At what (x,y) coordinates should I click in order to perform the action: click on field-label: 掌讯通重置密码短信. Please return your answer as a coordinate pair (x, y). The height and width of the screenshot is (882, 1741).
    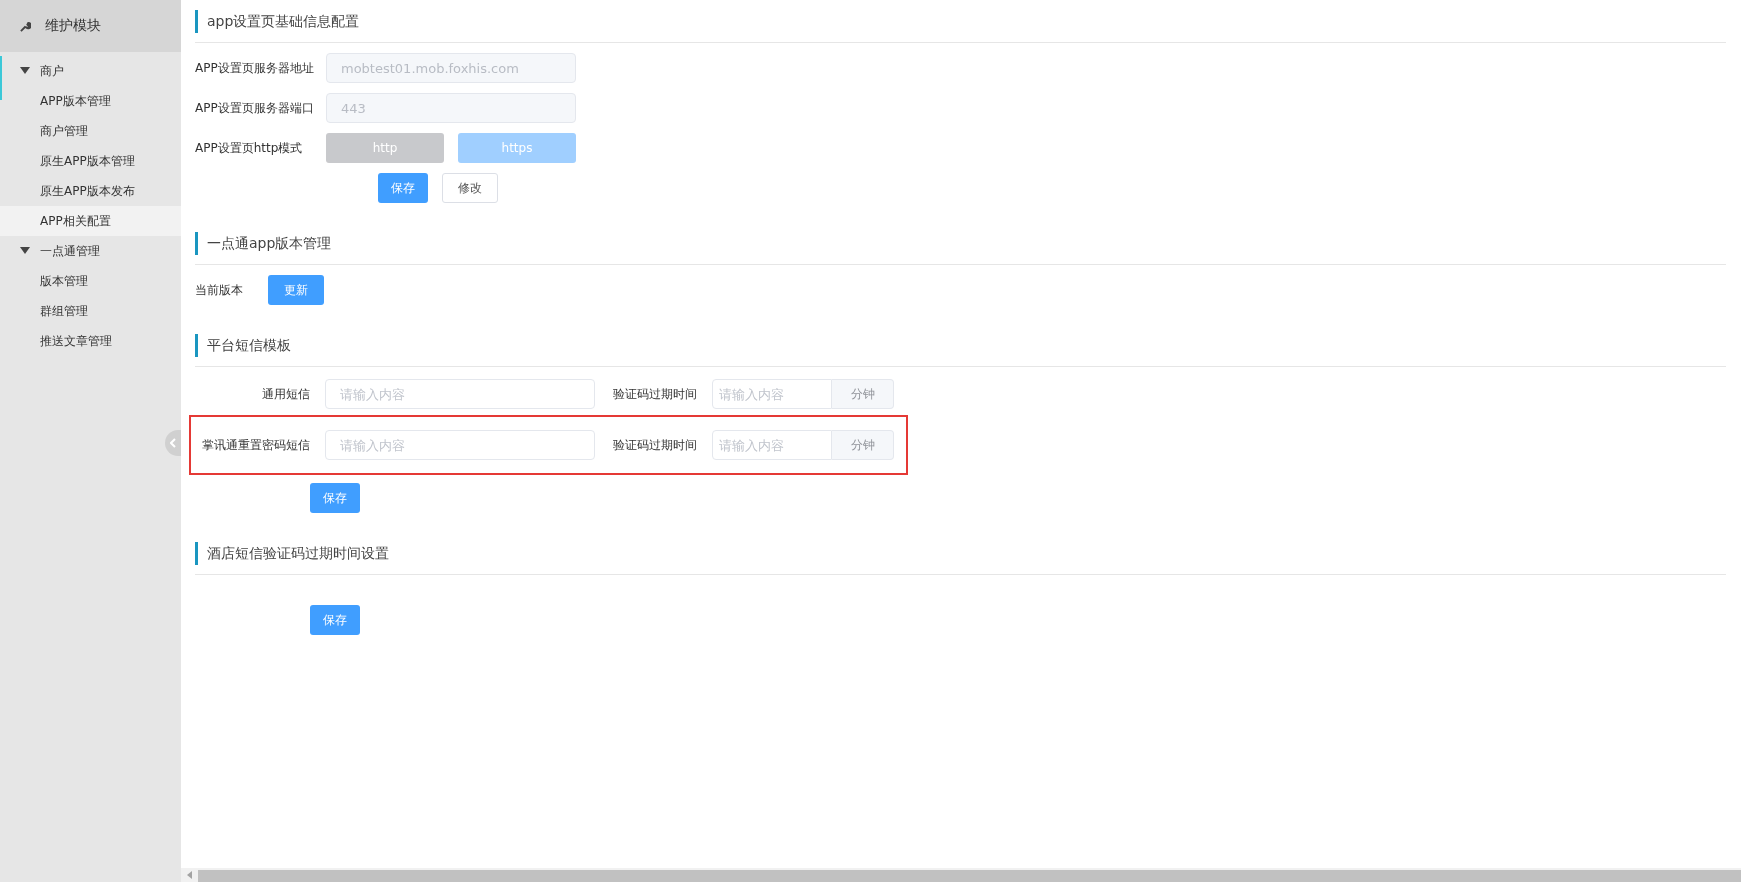
    Looking at the image, I should click on (256, 445).